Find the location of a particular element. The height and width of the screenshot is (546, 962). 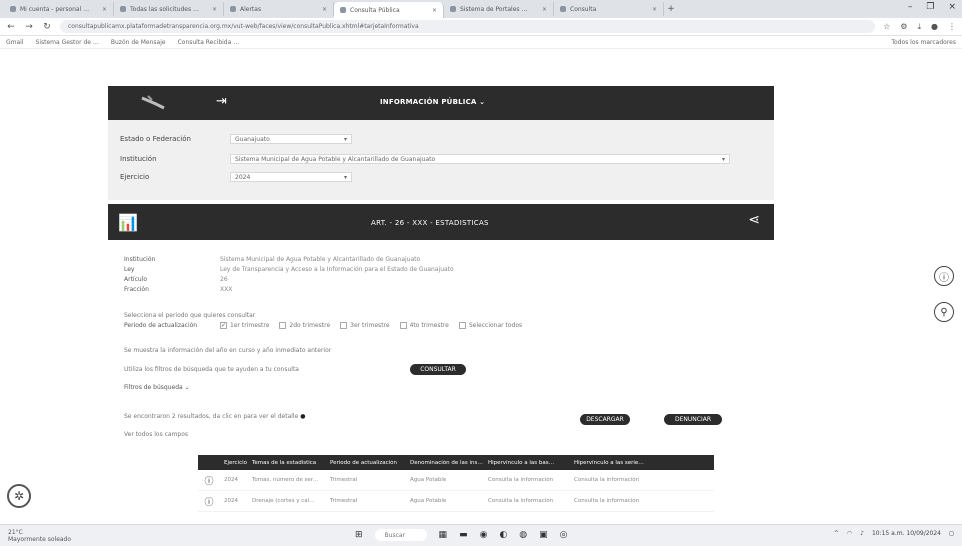

browser-tab-5: Sistema de Portales … × is located at coordinates (499, 9).